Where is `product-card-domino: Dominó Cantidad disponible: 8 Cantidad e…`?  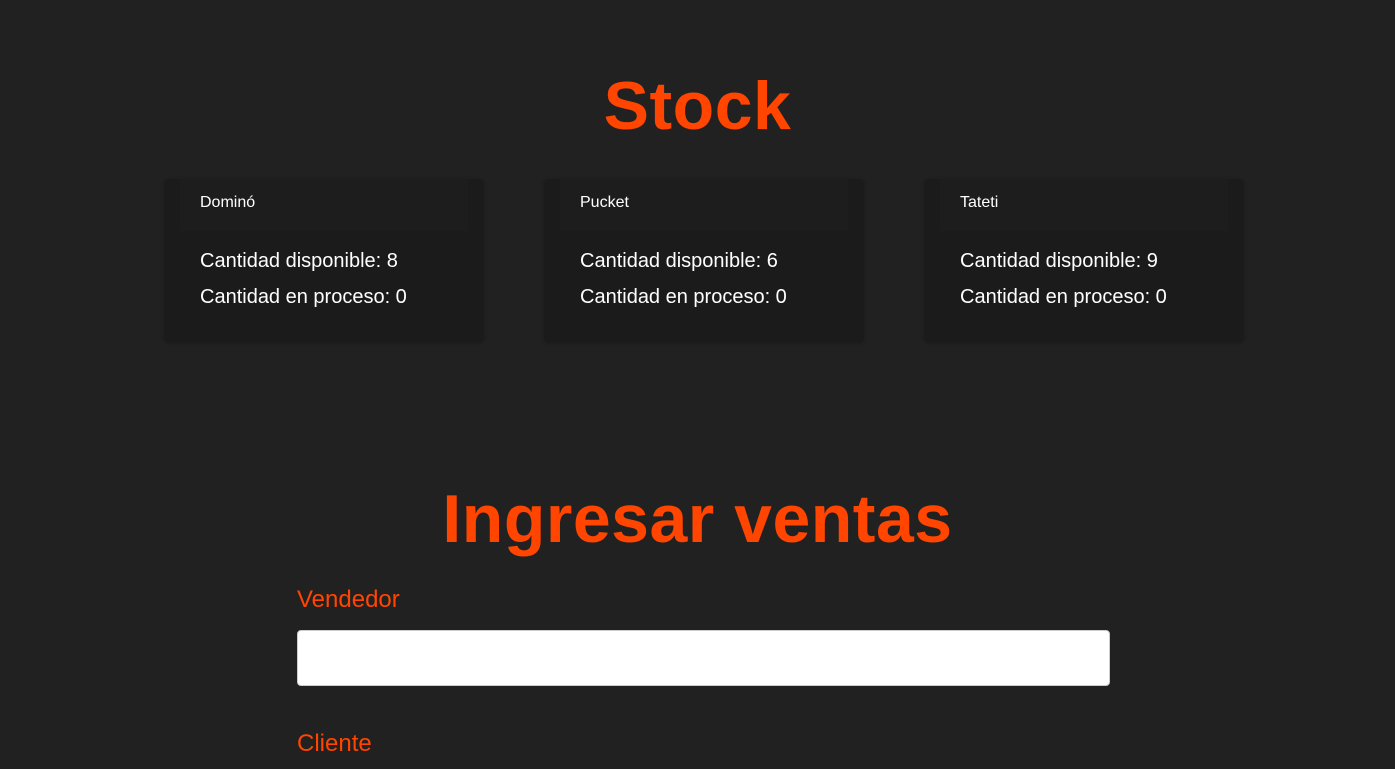 product-card-domino: Dominó Cantidad disponible: 8 Cantidad e… is located at coordinates (324, 260).